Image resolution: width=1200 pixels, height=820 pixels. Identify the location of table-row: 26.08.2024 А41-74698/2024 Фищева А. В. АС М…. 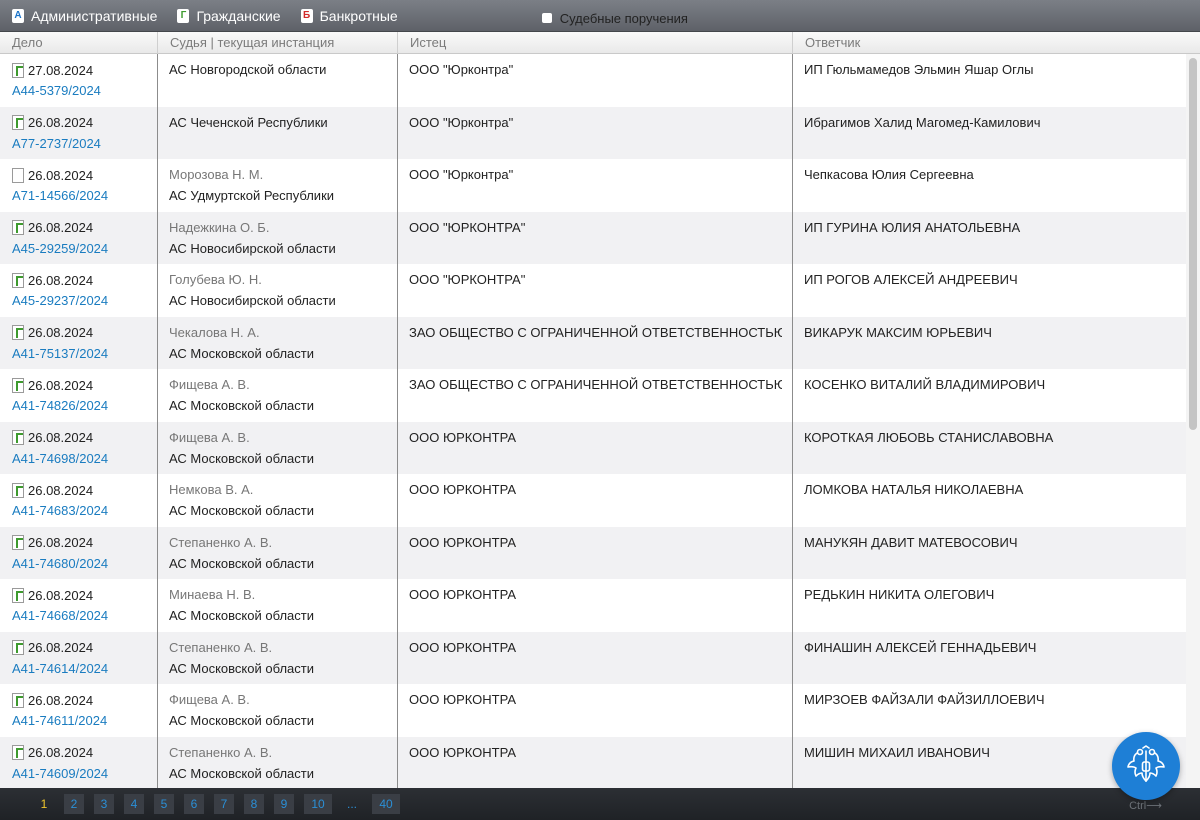
(593, 447).